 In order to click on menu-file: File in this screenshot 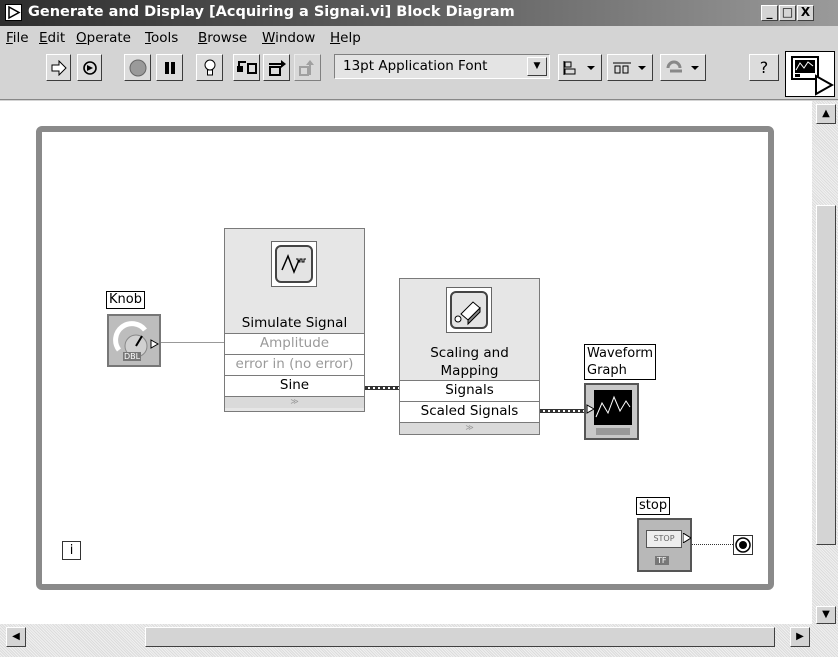, I will do `click(17, 38)`.